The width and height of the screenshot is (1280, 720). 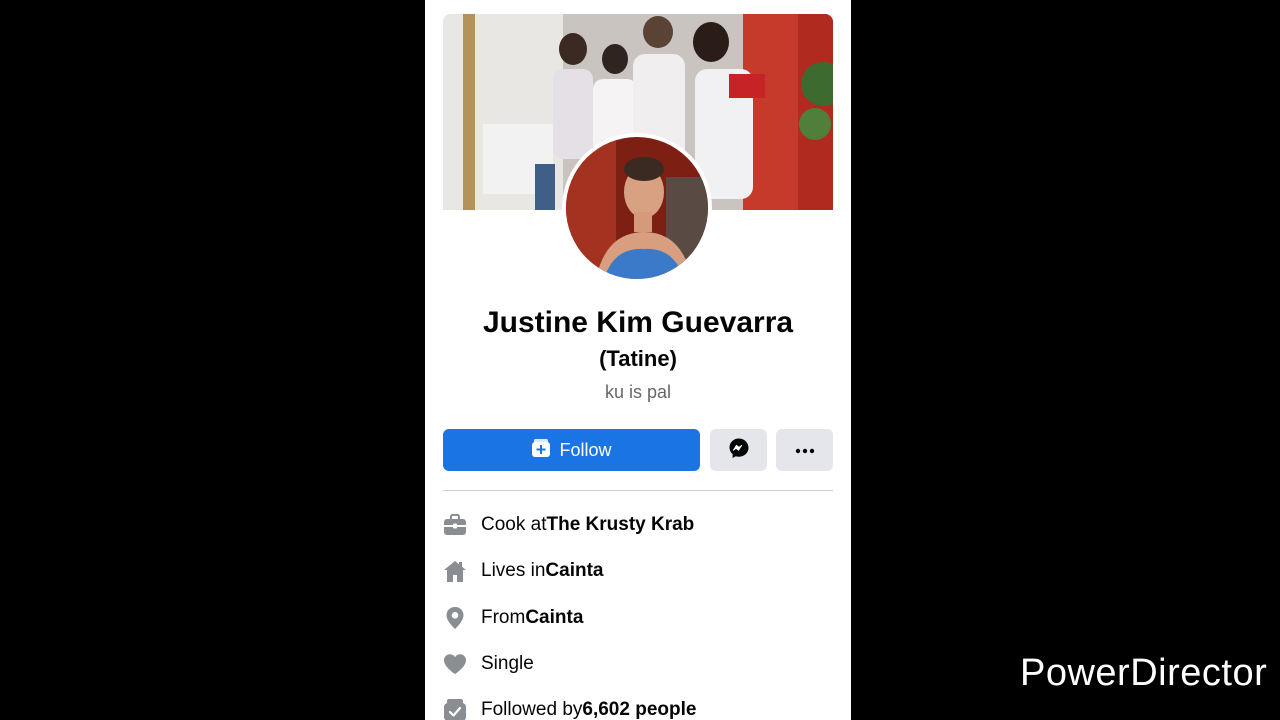 I want to click on from-prefix: From, so click(x=503, y=617).